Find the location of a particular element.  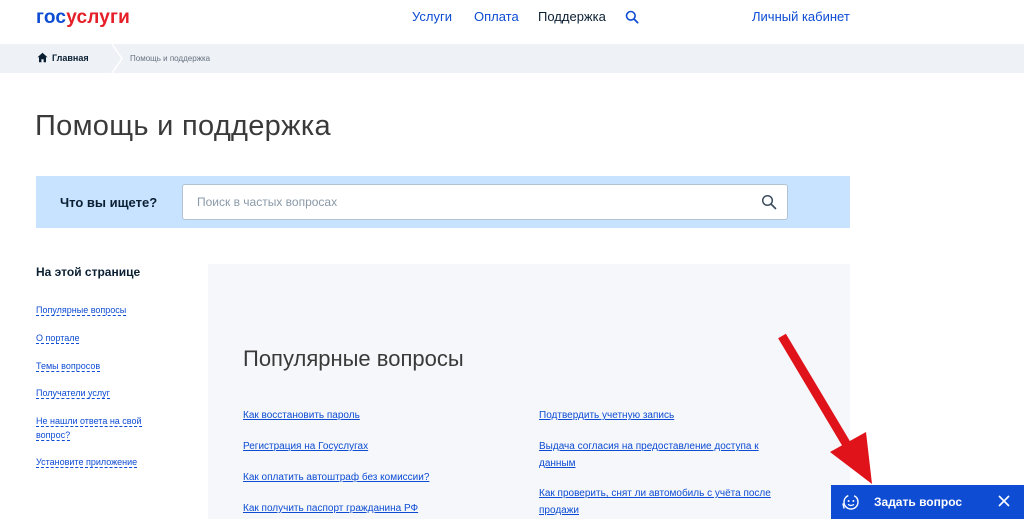

gosuslugi-logo: госуслуги is located at coordinates (83, 18).